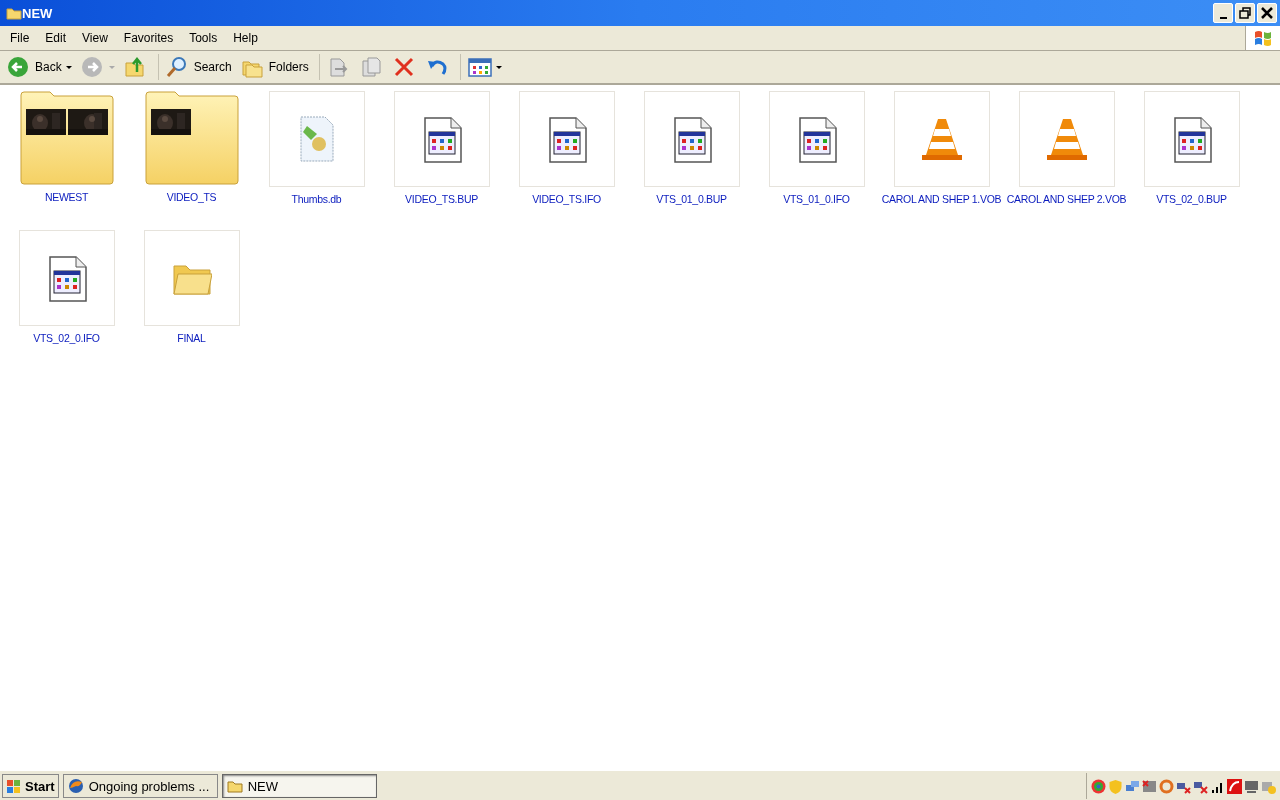 The width and height of the screenshot is (1280, 800). I want to click on menu-item: Tools, so click(203, 38).